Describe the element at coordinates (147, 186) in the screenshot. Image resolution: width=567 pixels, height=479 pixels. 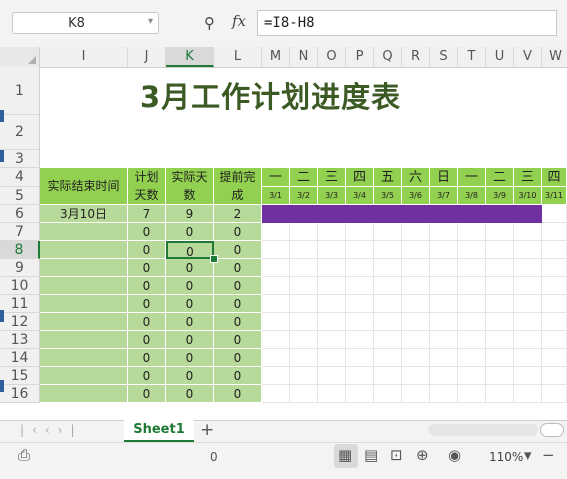
I see `header-plan-days: 计划天数` at that location.